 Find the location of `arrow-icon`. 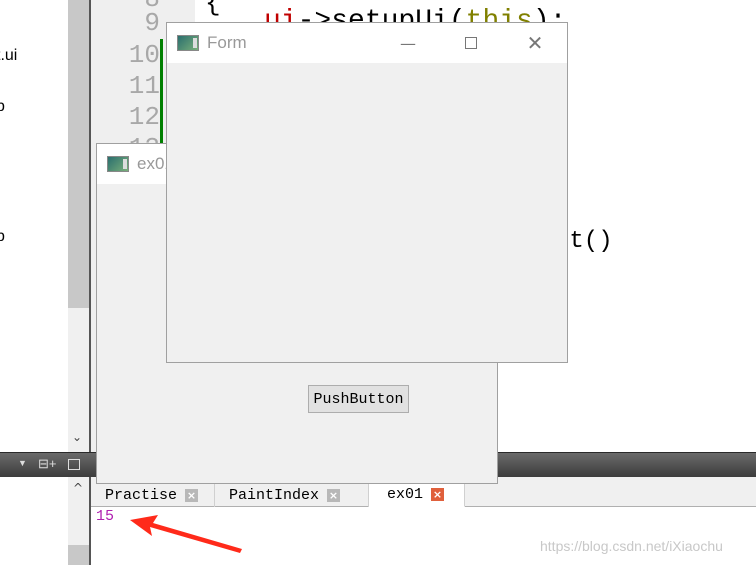

arrow-icon is located at coordinates (186, 534).